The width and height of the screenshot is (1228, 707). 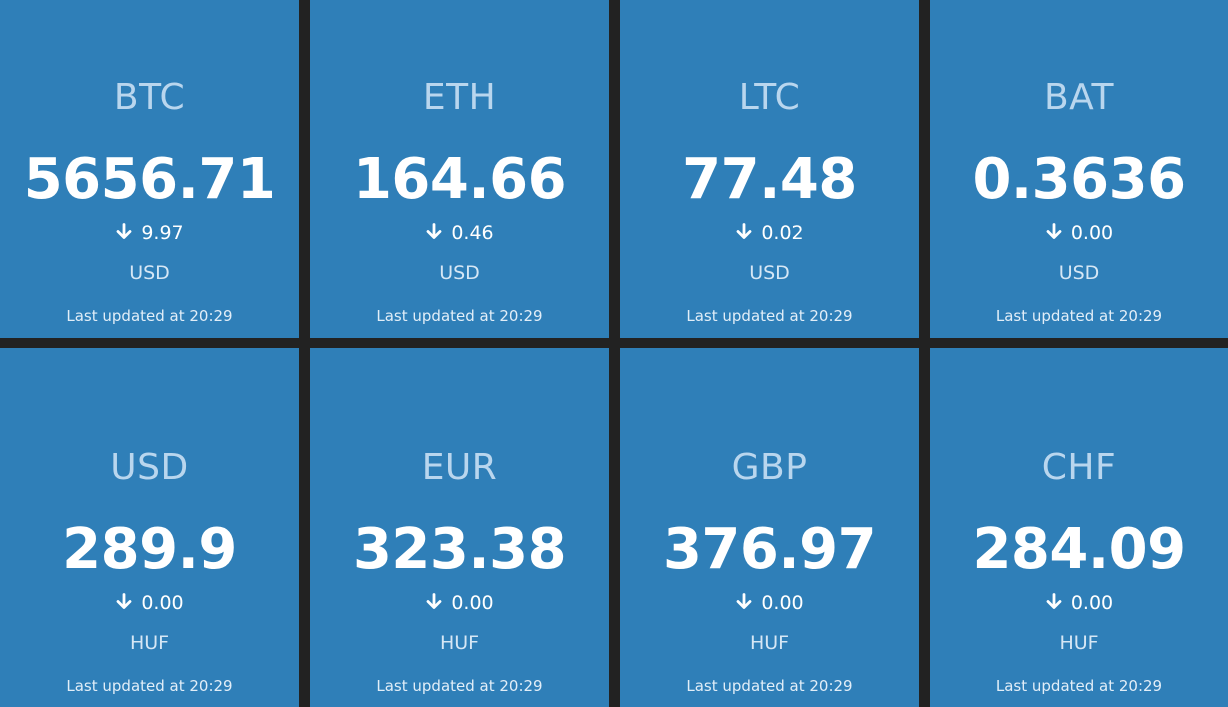 What do you see at coordinates (1079, 549) in the screenshot?
I see `ticker-price: 284.09` at bounding box center [1079, 549].